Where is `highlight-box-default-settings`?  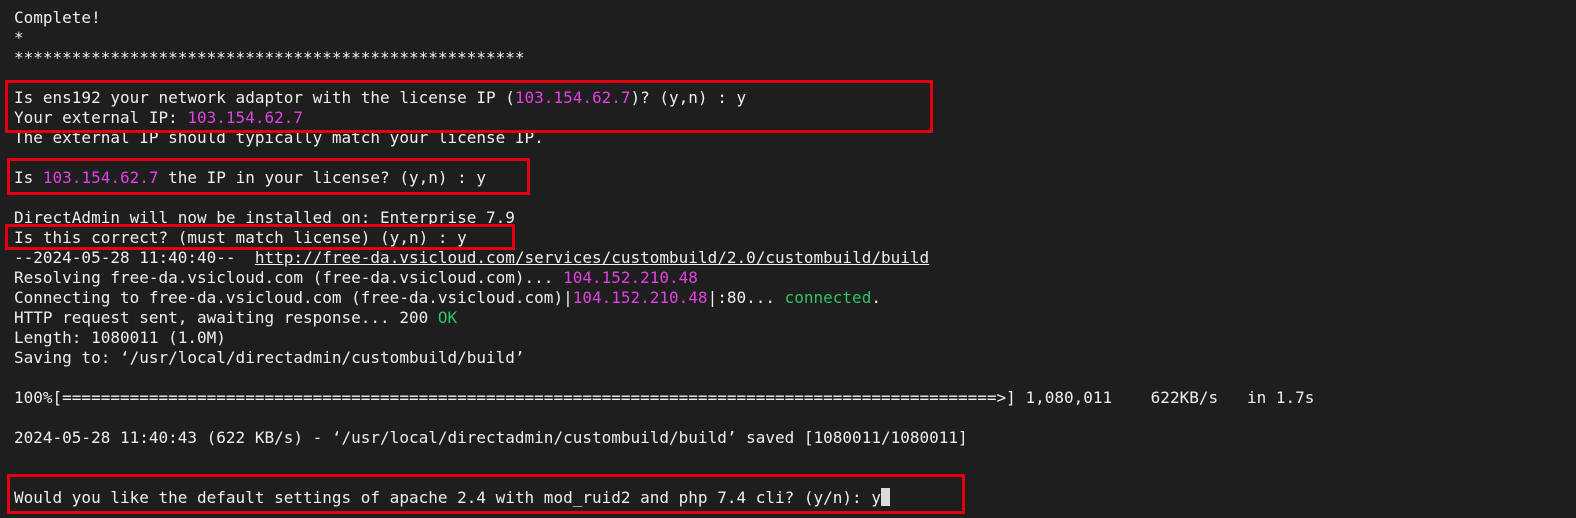
highlight-box-default-settings is located at coordinates (486, 494).